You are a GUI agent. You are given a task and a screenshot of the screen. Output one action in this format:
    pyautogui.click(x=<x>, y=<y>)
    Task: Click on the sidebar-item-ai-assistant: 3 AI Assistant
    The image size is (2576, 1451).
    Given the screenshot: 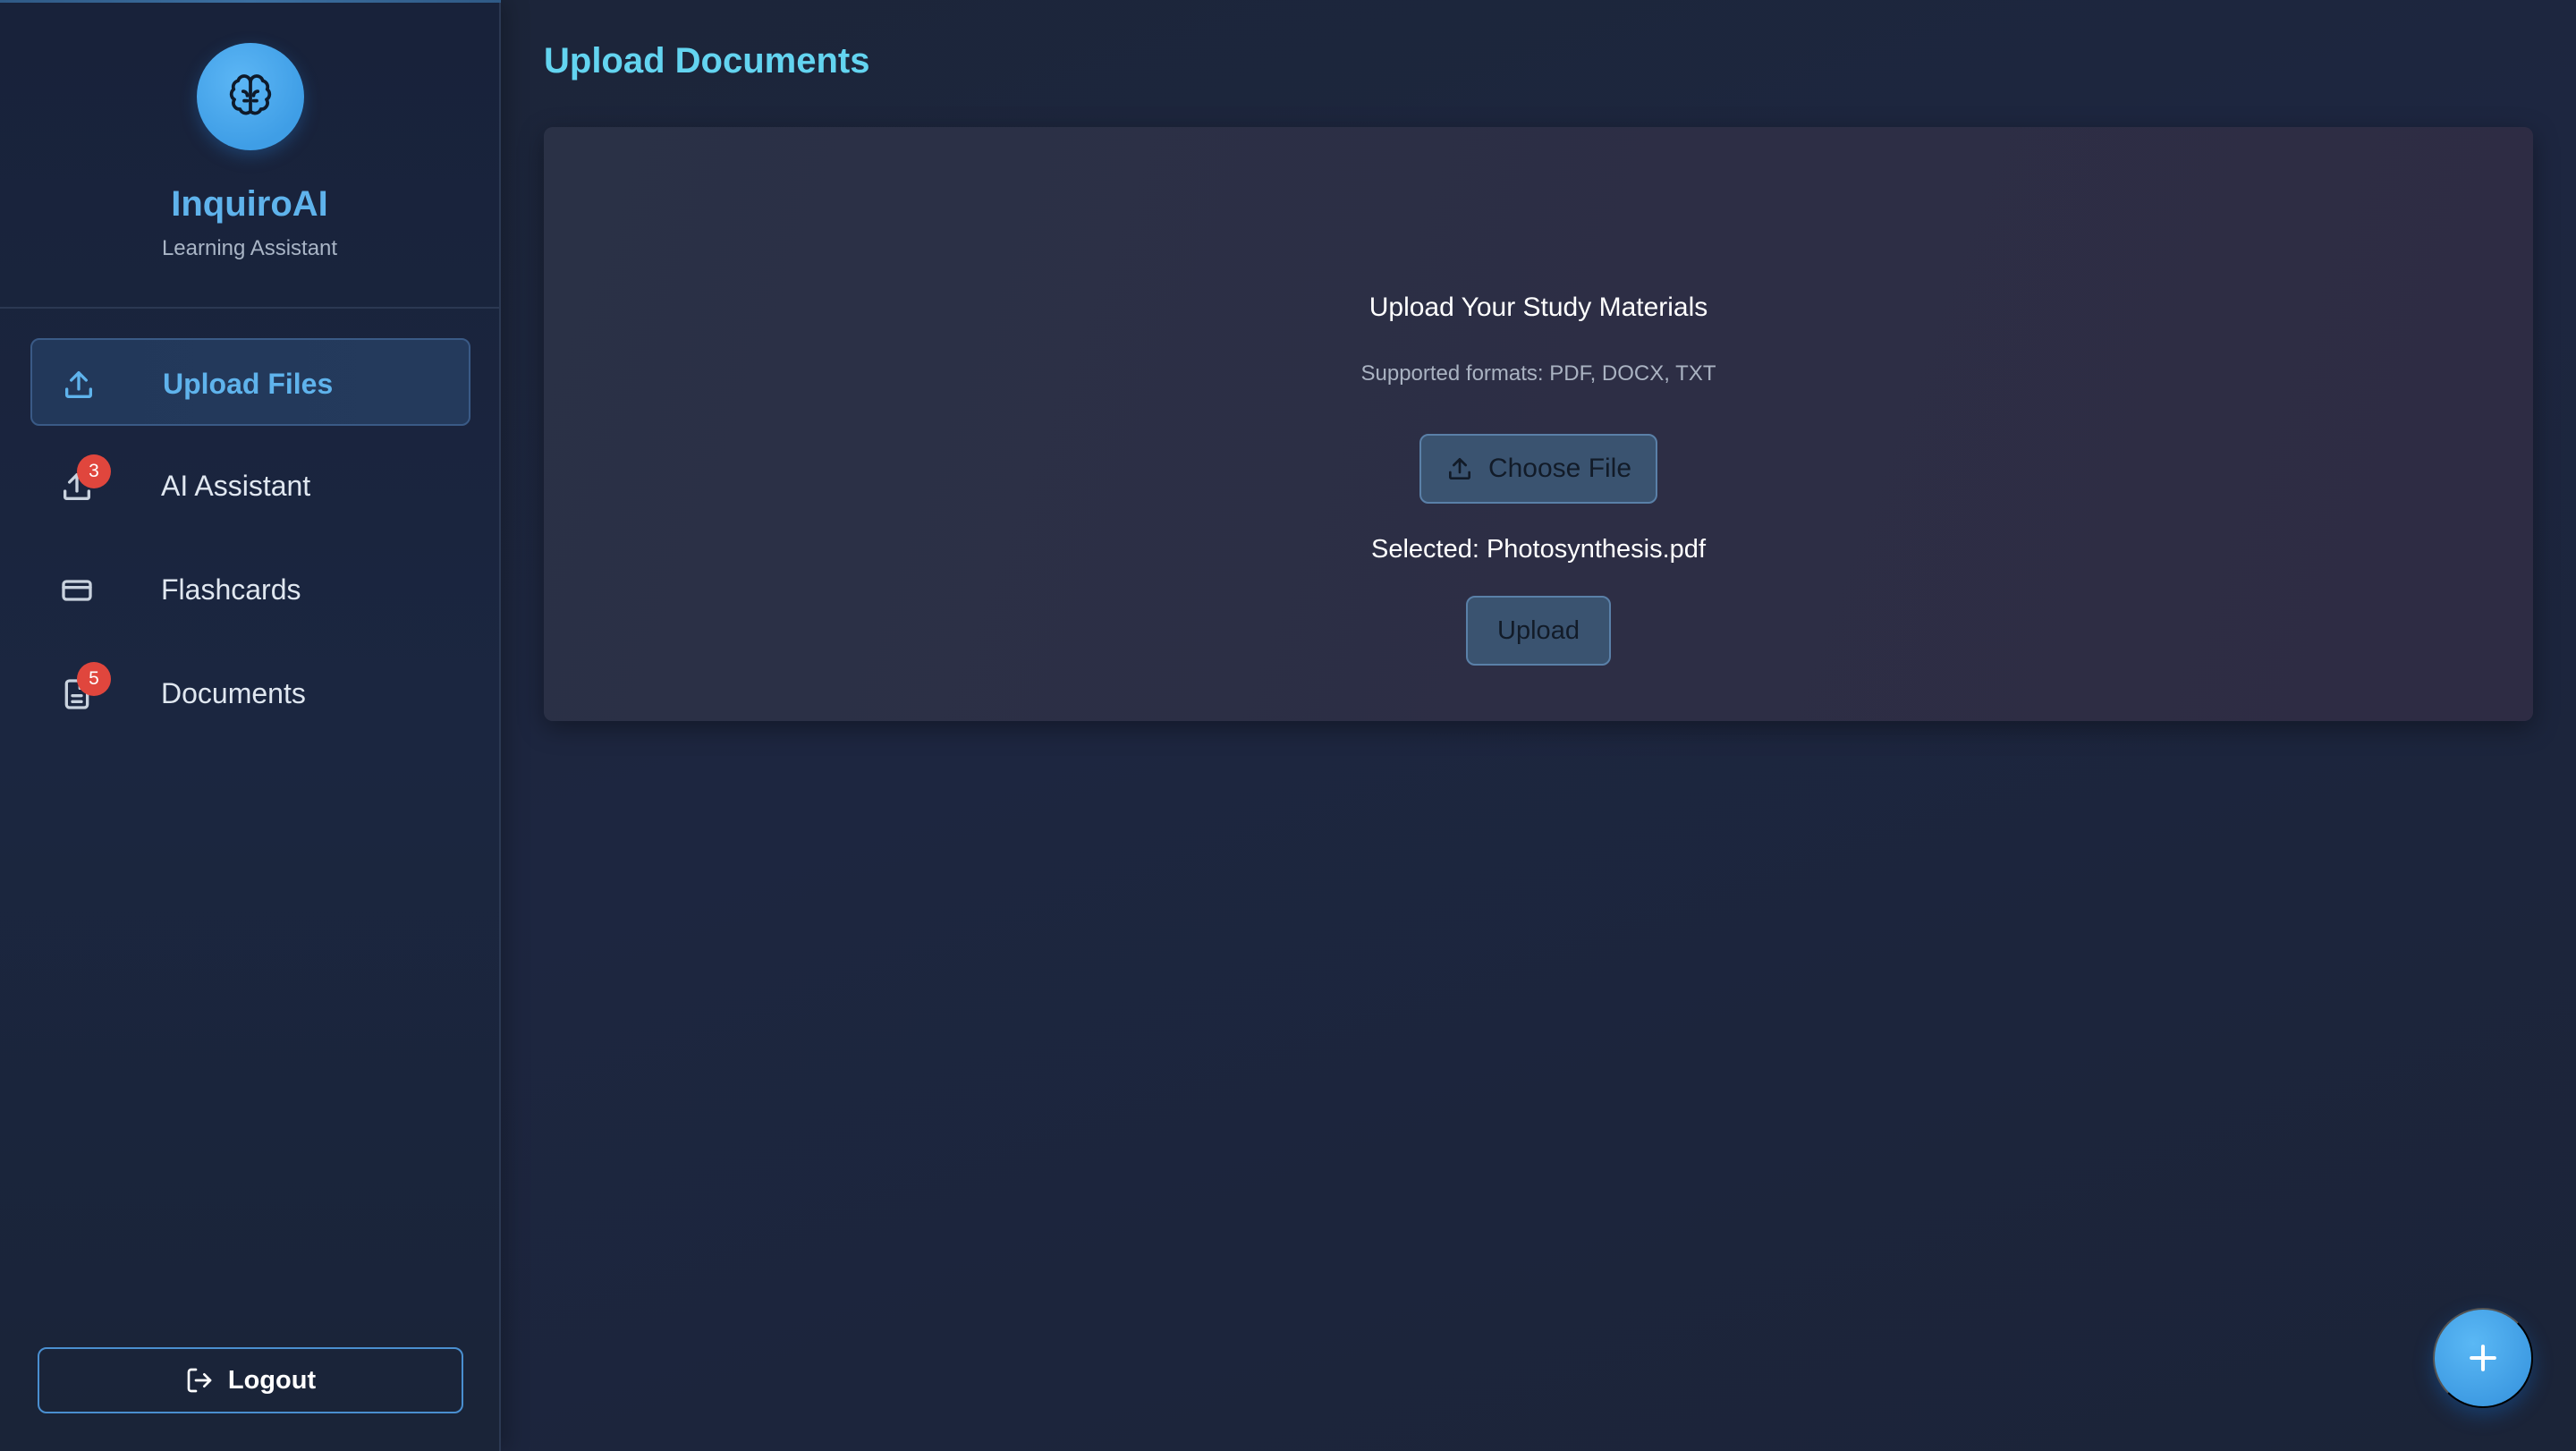 What is the action you would take?
    pyautogui.click(x=250, y=486)
    